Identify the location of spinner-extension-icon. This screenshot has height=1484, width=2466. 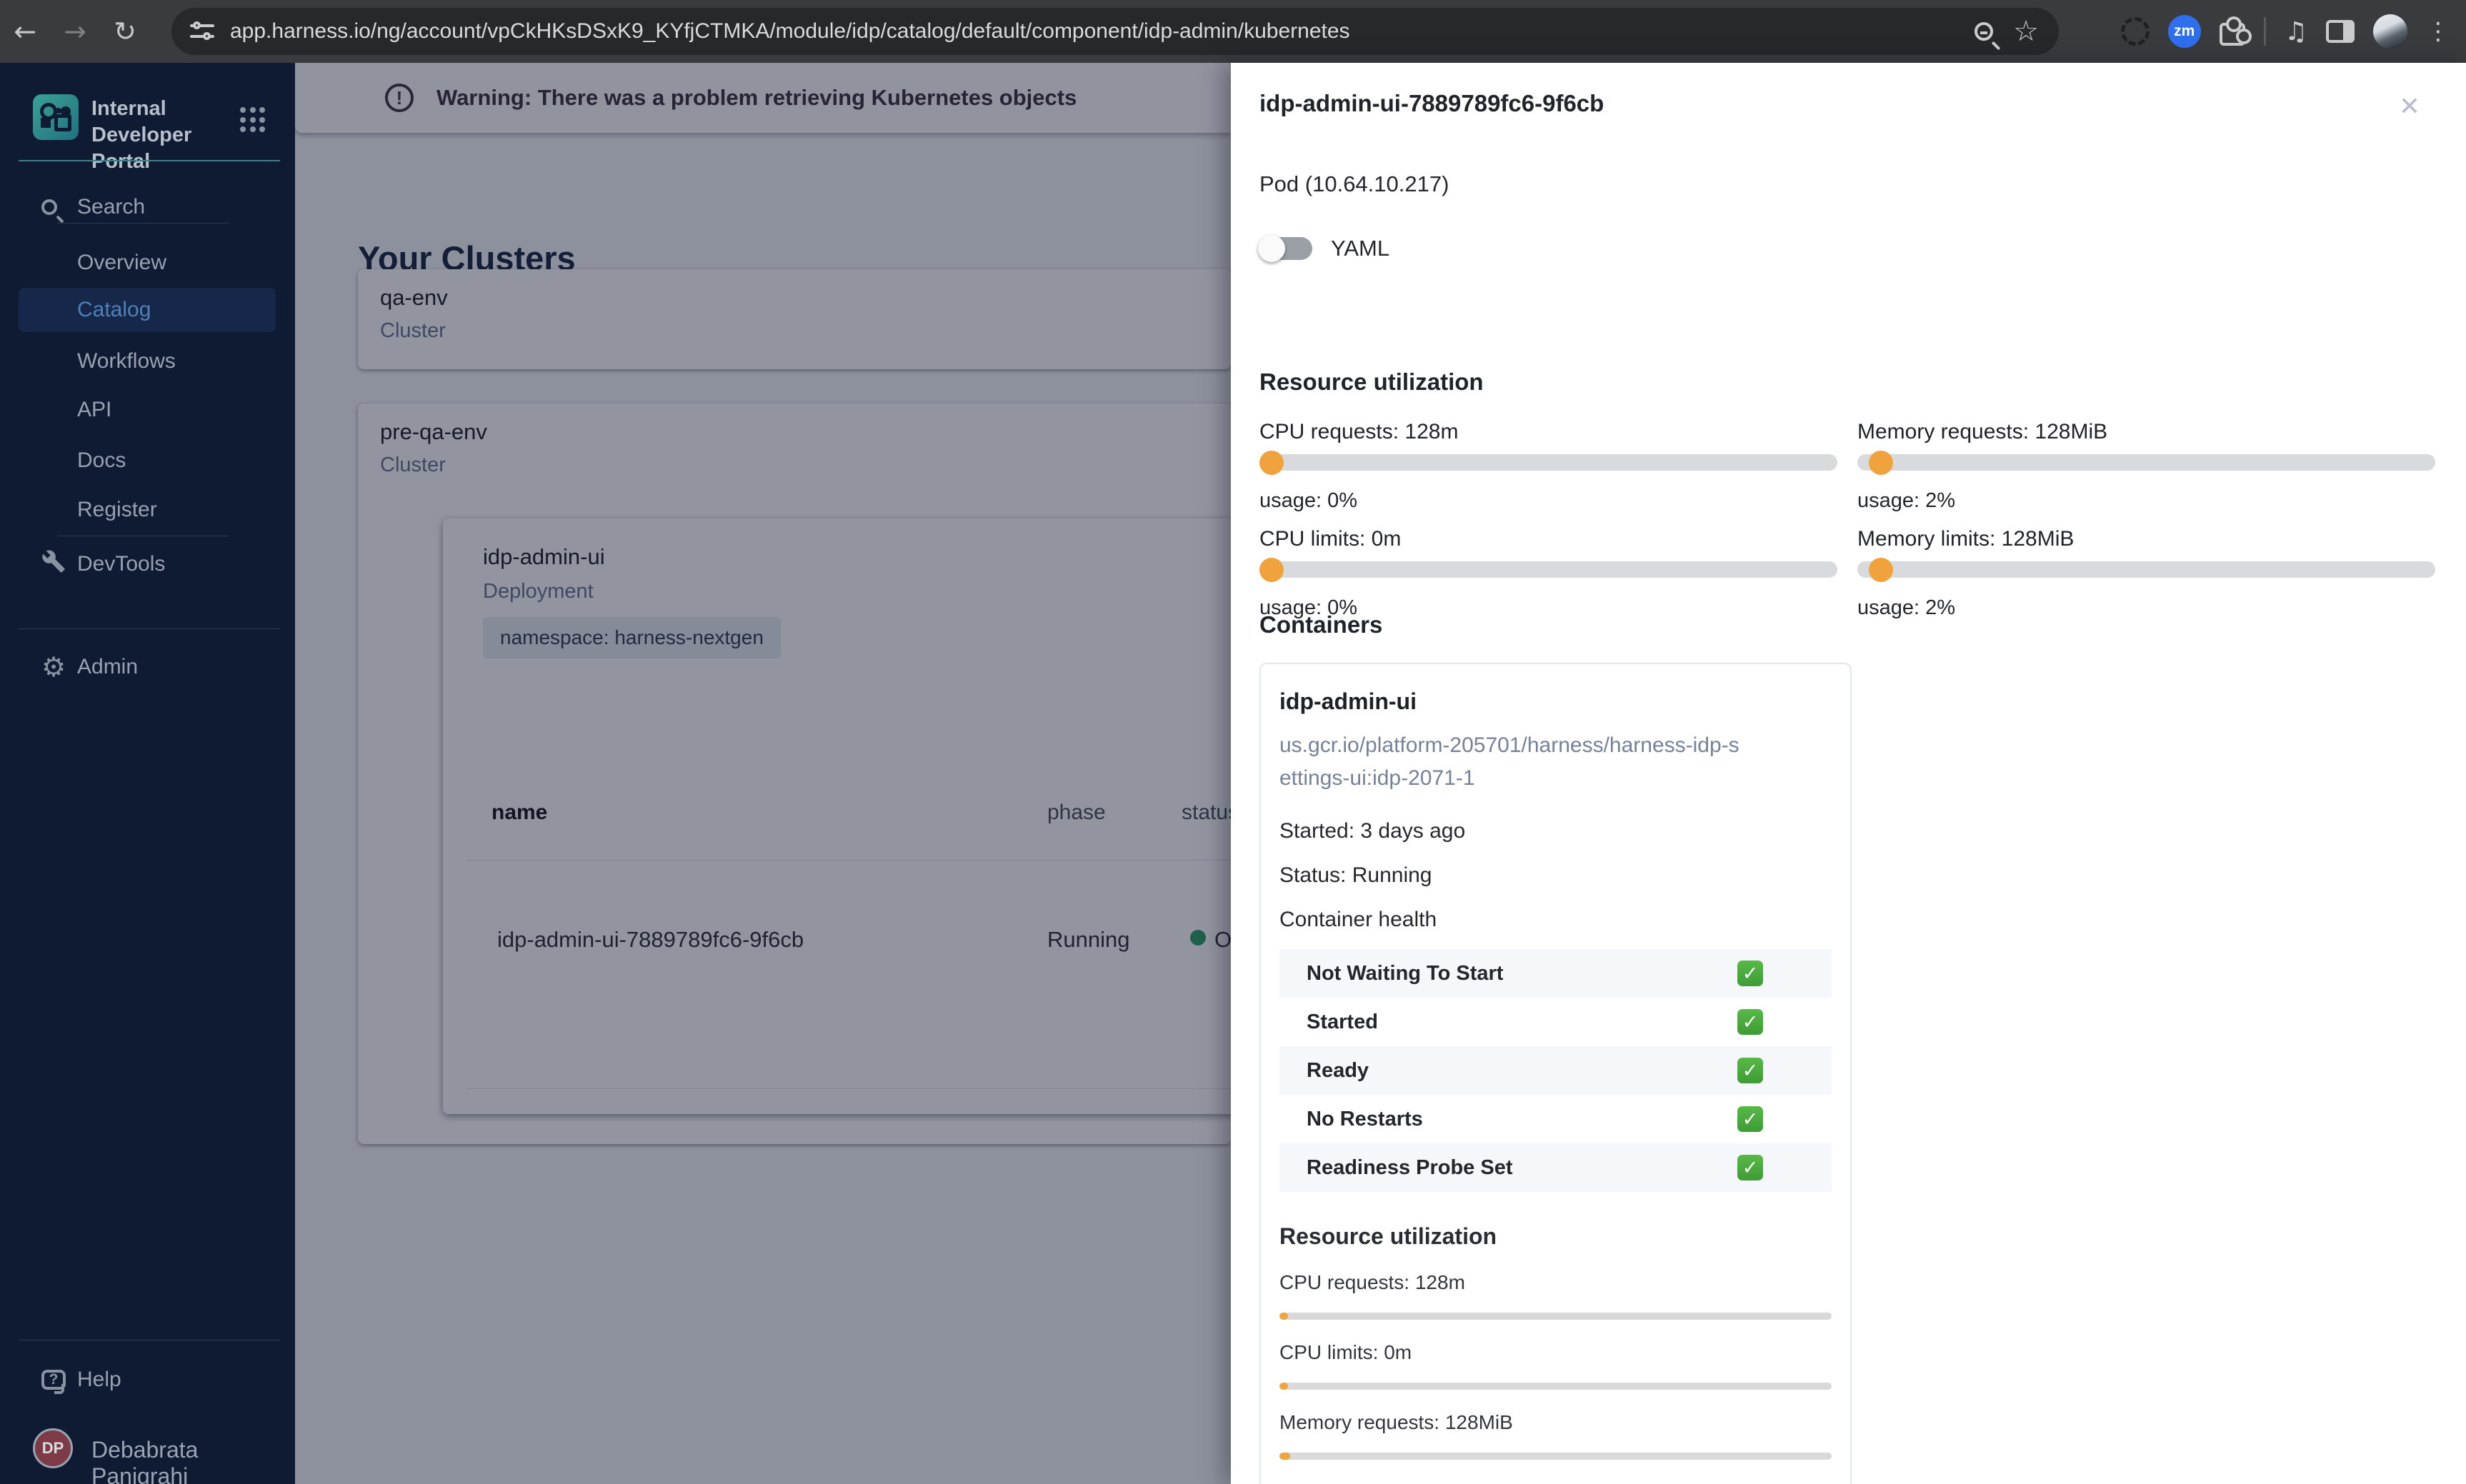
(2135, 31).